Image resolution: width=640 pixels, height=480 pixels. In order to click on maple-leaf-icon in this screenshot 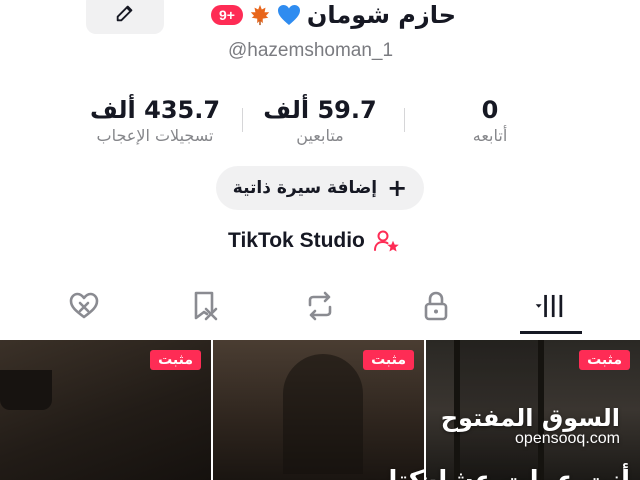, I will do `click(260, 15)`.